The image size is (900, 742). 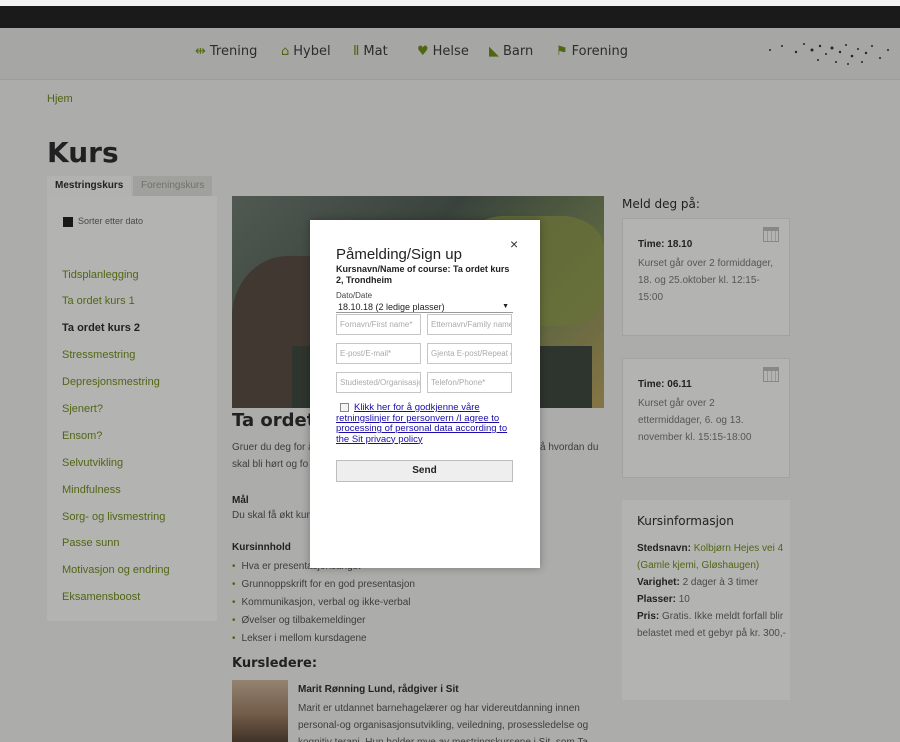 I want to click on top-strip, so click(x=450, y=17).